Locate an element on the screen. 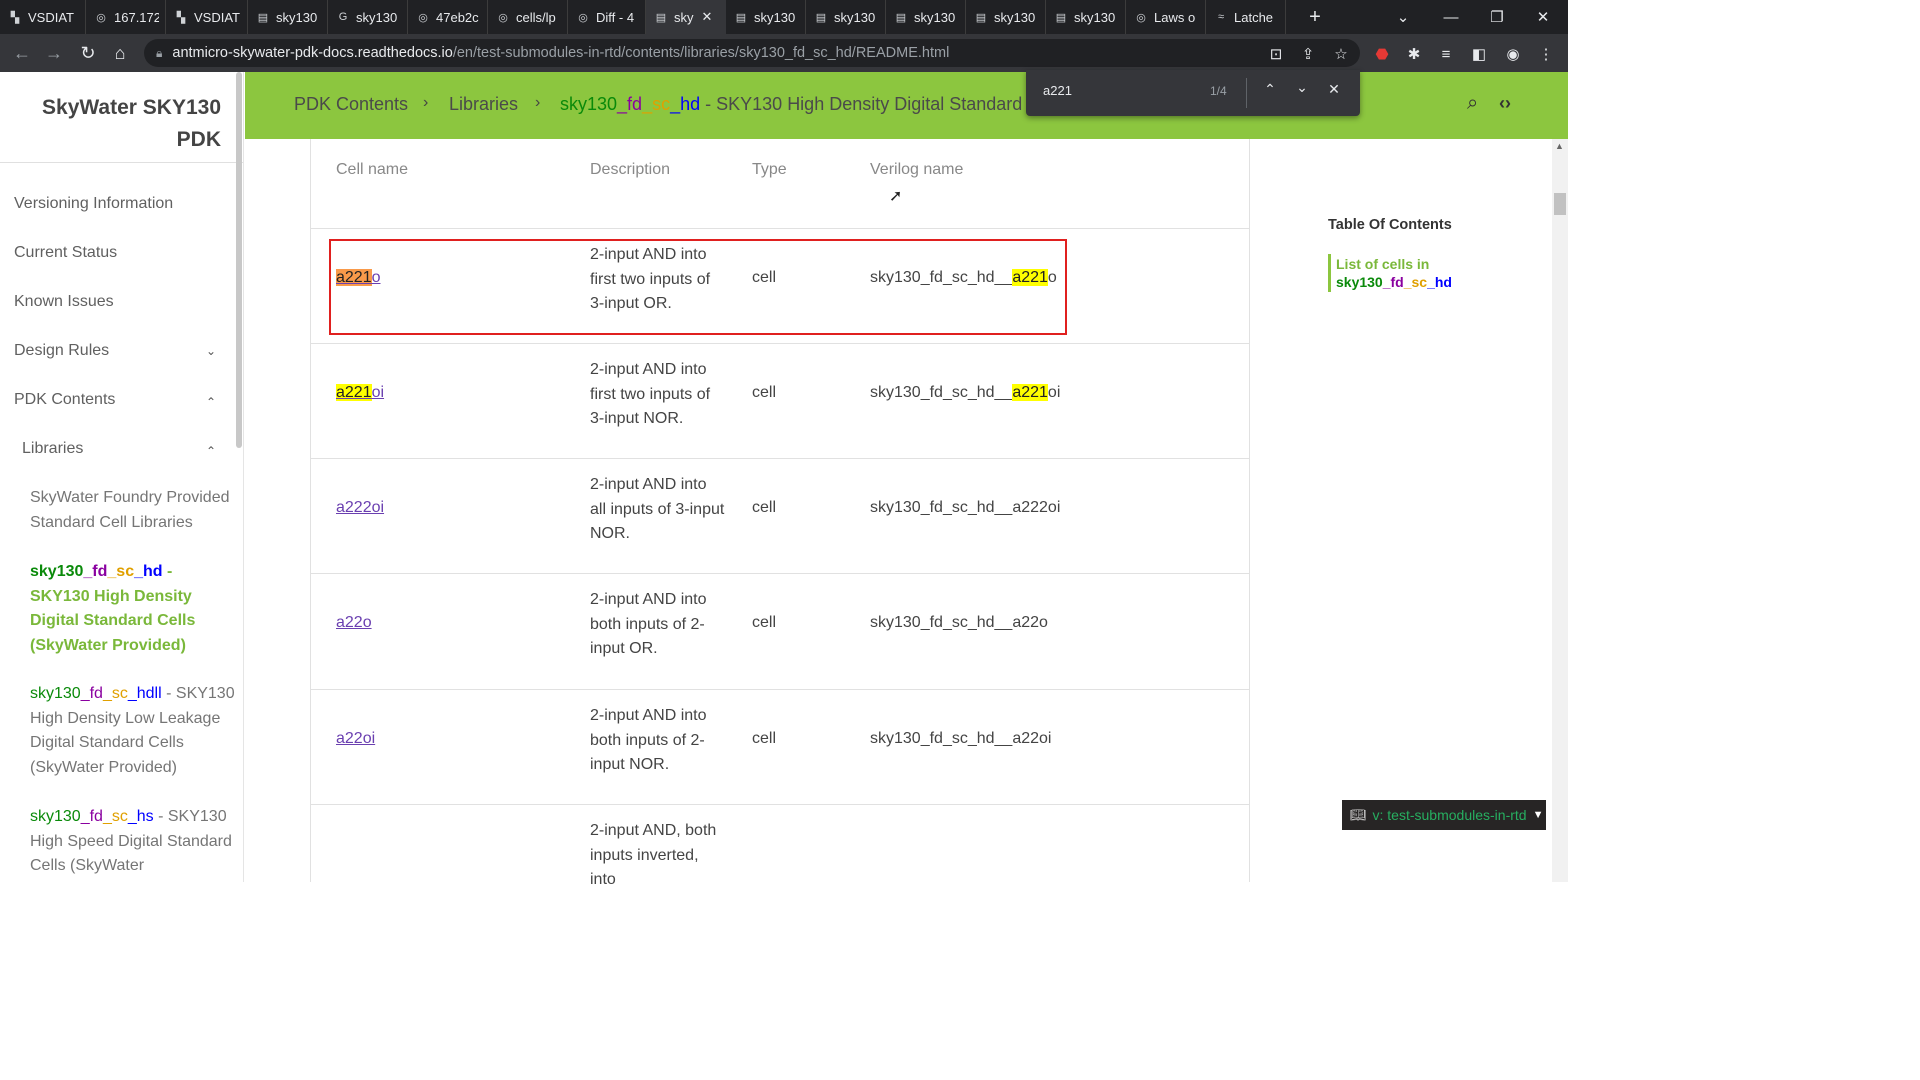  extensions-puzzle-icon: ✱ is located at coordinates (1414, 54).